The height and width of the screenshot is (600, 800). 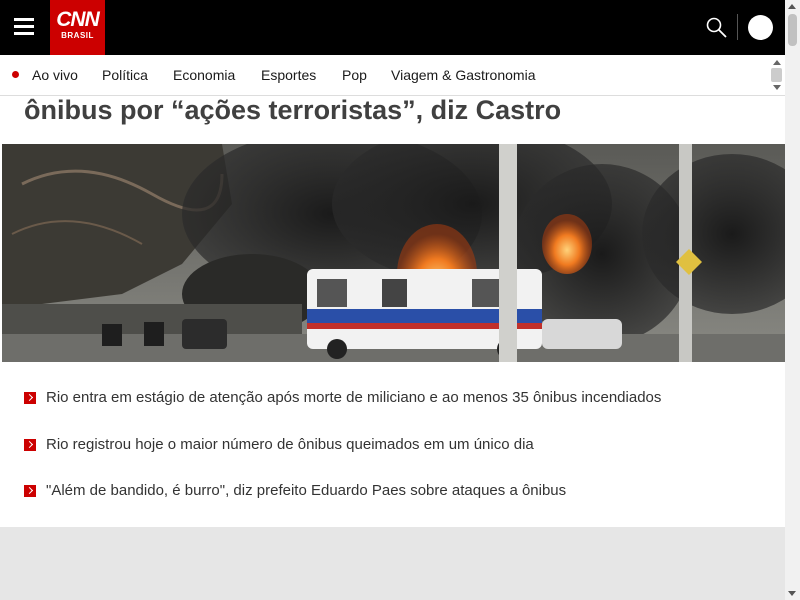 I want to click on nav-scroll-track, so click(x=776, y=75).